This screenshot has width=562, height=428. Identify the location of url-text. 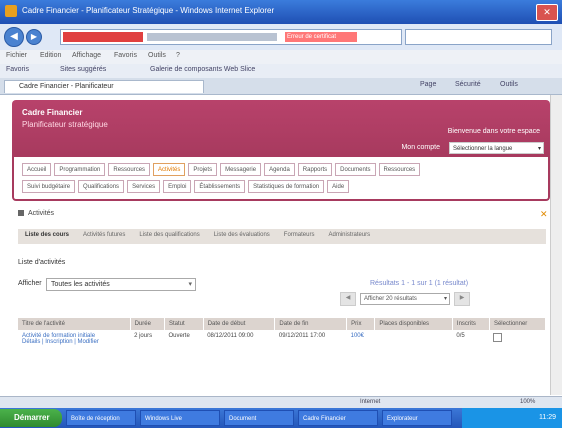
(212, 37).